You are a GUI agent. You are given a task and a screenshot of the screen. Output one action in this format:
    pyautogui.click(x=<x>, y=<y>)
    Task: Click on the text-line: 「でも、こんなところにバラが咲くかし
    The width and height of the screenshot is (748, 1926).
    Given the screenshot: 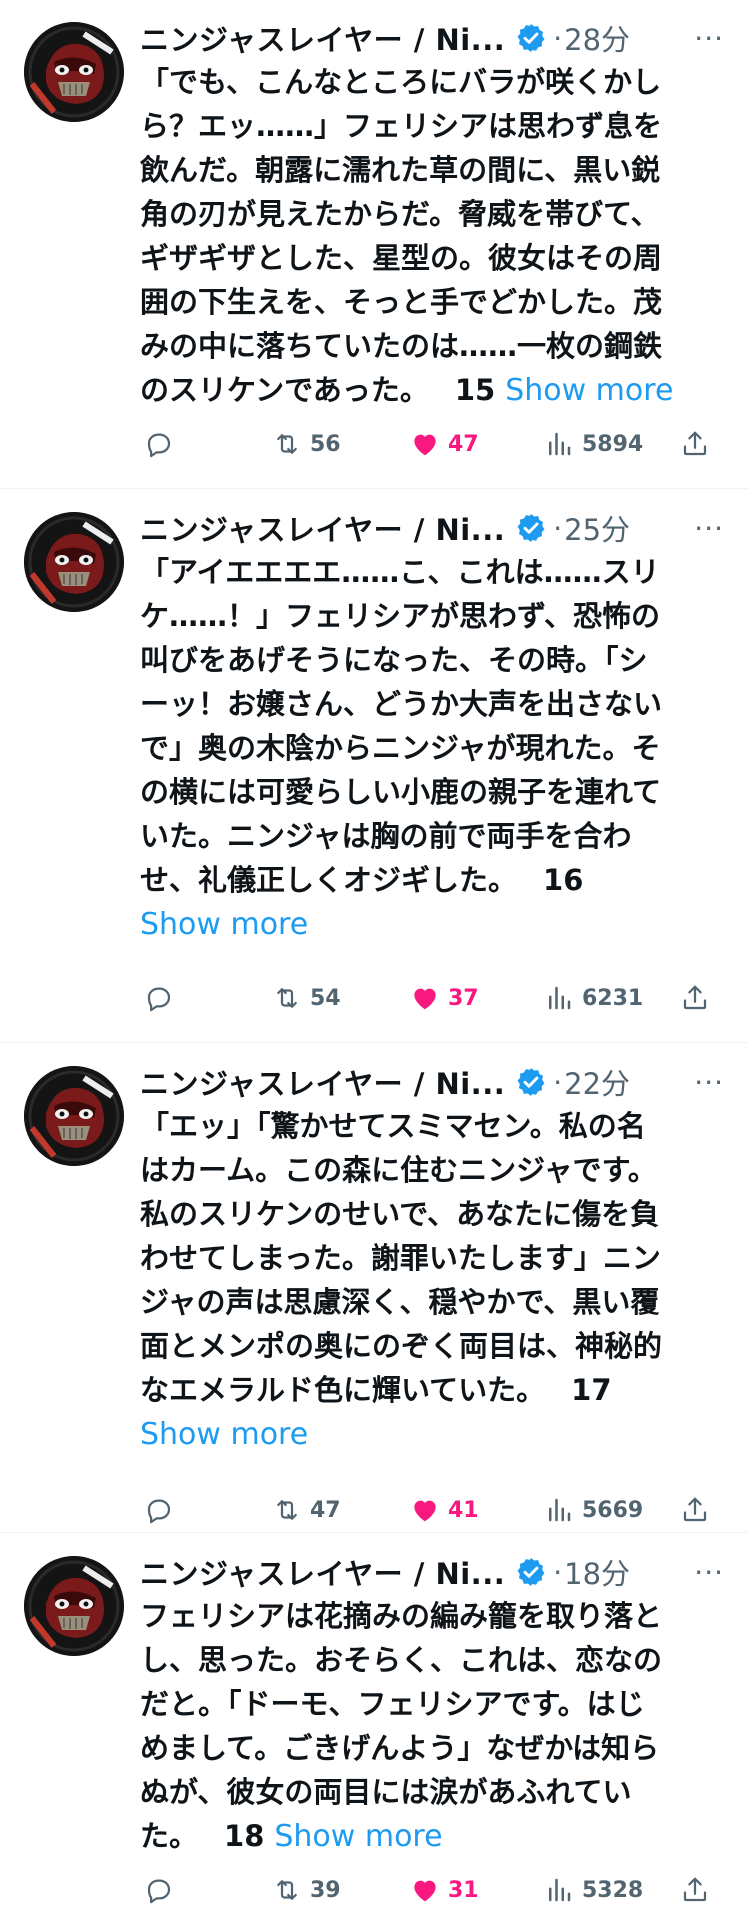 What is the action you would take?
    pyautogui.click(x=401, y=82)
    